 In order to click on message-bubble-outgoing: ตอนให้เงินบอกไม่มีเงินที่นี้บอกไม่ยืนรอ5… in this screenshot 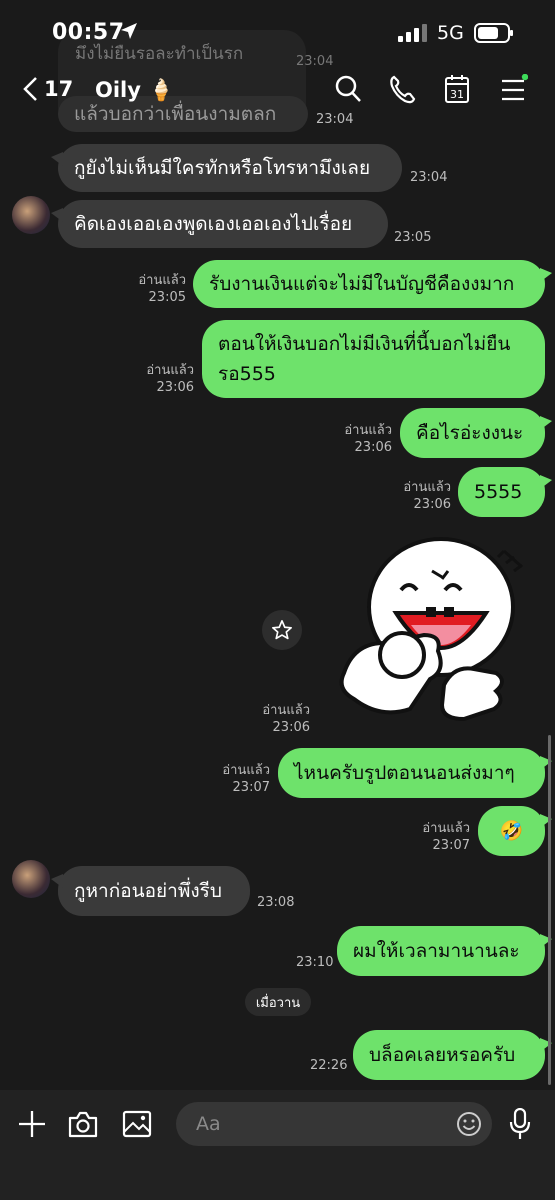, I will do `click(373, 359)`.